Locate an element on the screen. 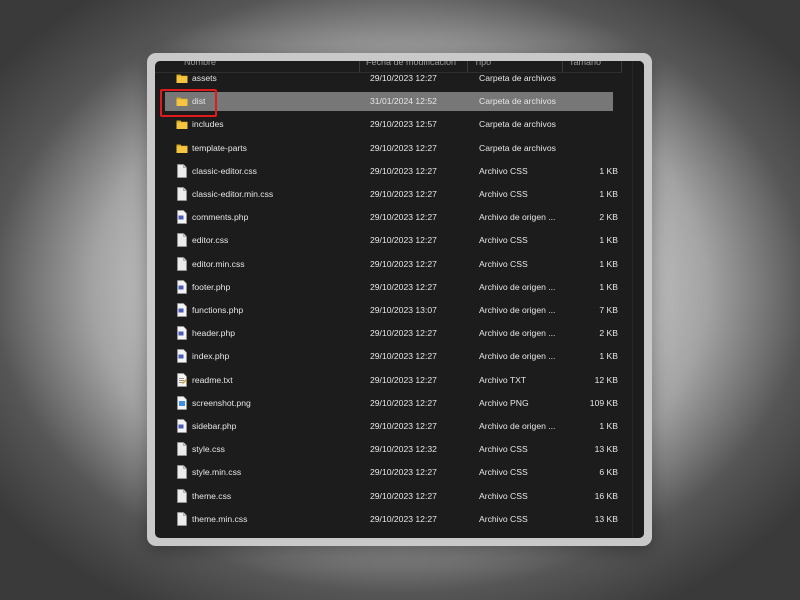 The height and width of the screenshot is (600, 800). file-name: sidebar.php is located at coordinates (214, 426).